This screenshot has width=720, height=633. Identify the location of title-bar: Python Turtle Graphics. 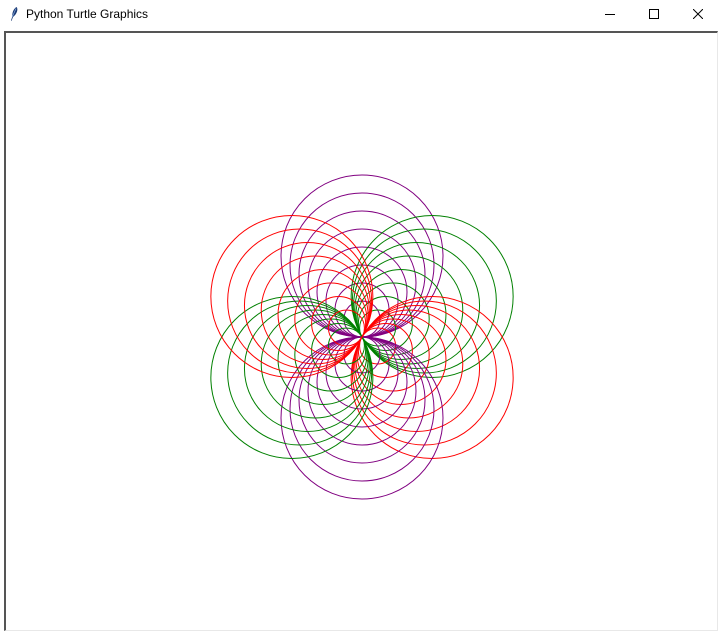
(360, 14).